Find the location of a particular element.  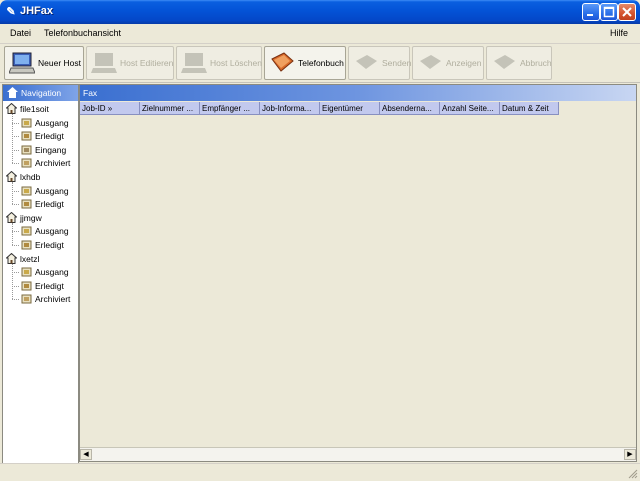

app-icon: ✎ is located at coordinates (11, 12).